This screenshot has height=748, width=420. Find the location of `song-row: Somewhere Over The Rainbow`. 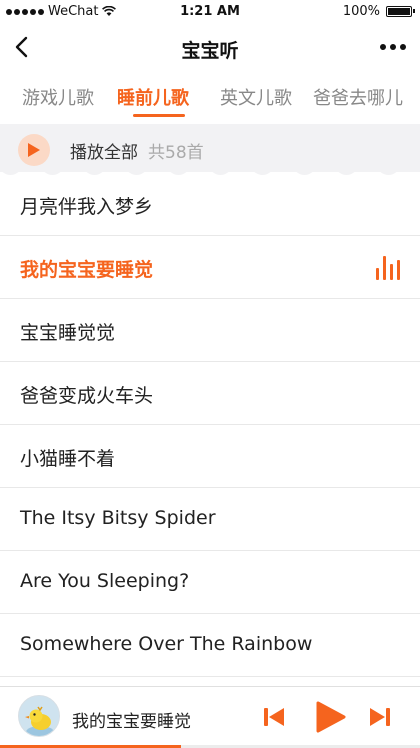

song-row: Somewhere Over The Rainbow is located at coordinates (210, 645).